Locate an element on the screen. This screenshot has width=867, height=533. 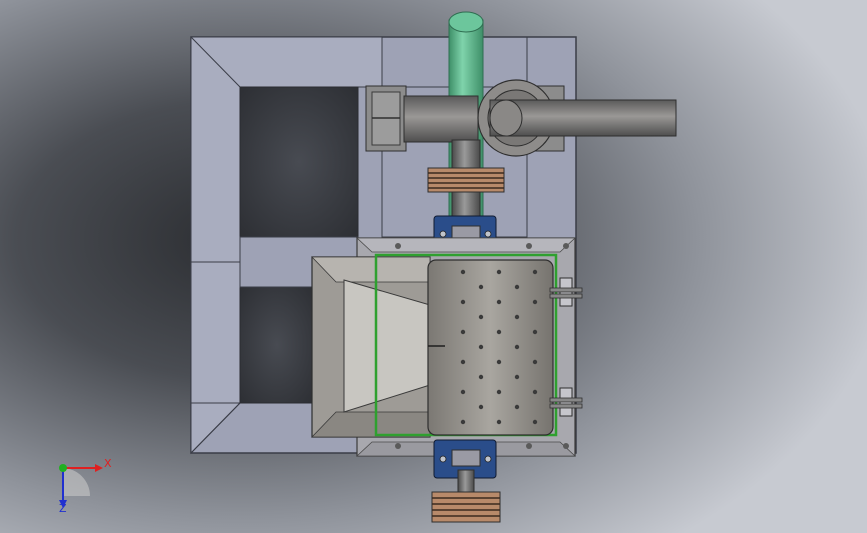
z-axis-label: Z is located at coordinates (63, 508).